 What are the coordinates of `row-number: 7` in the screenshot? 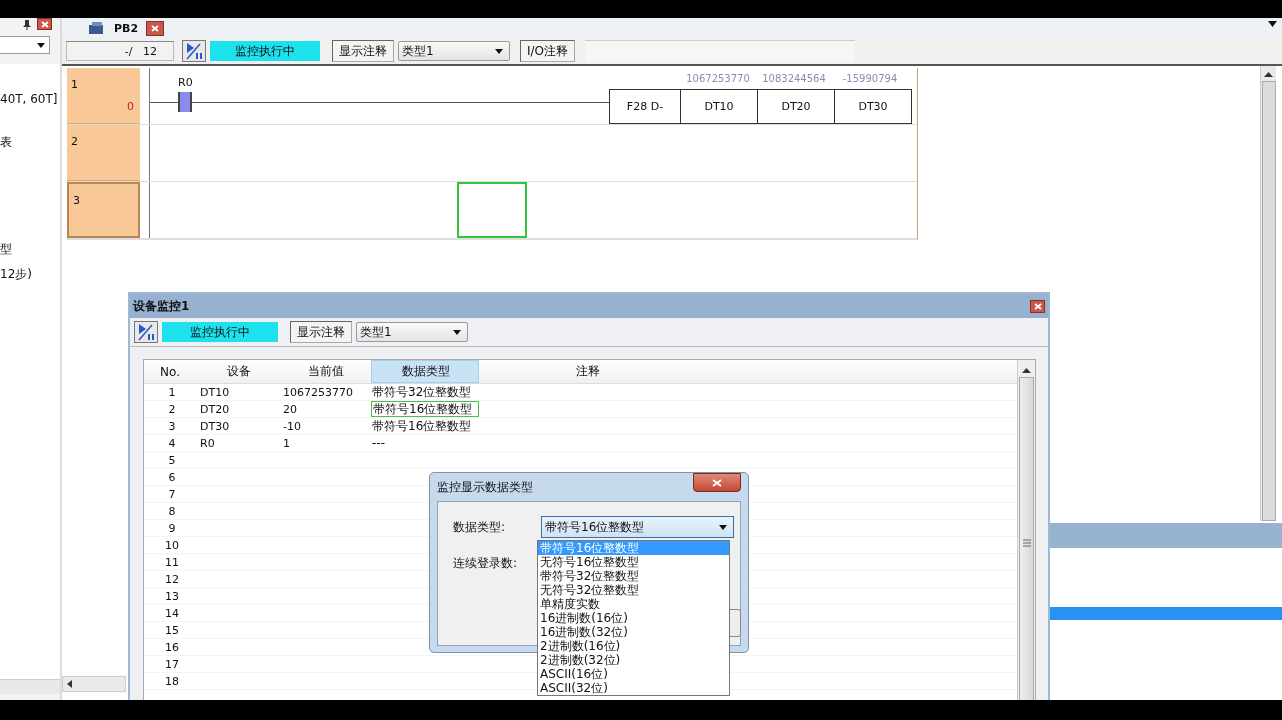 It's located at (172, 494).